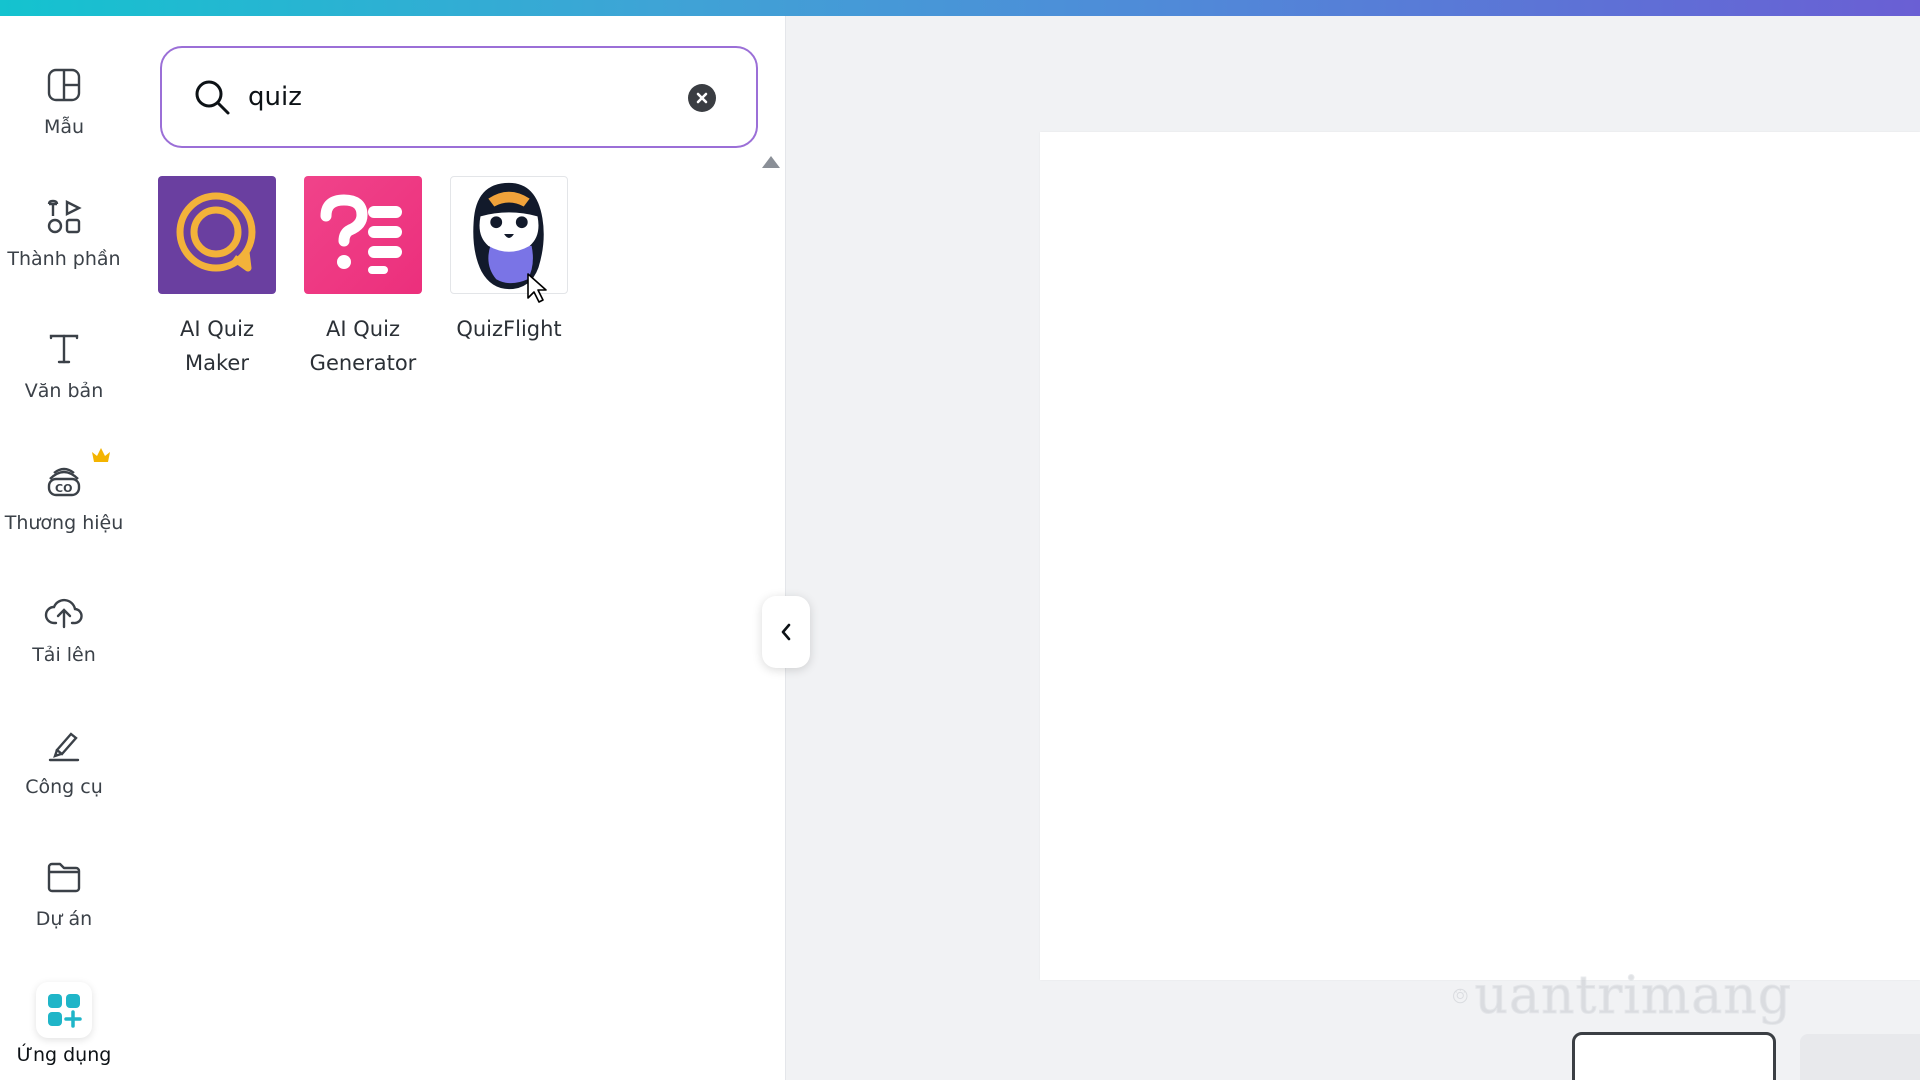 The height and width of the screenshot is (1080, 1920). What do you see at coordinates (64, 481) in the screenshot?
I see `brand-icon: CO` at bounding box center [64, 481].